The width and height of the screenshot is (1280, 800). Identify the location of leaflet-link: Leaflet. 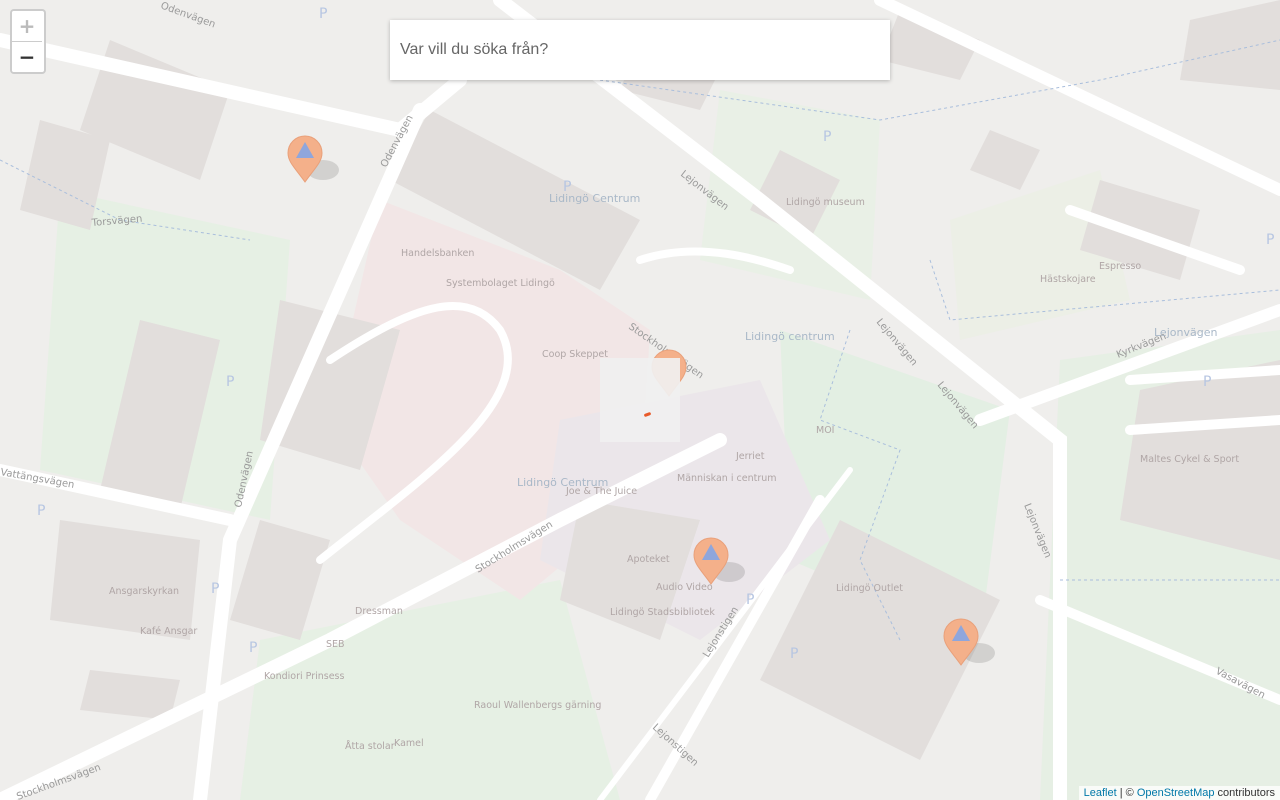
(1100, 793).